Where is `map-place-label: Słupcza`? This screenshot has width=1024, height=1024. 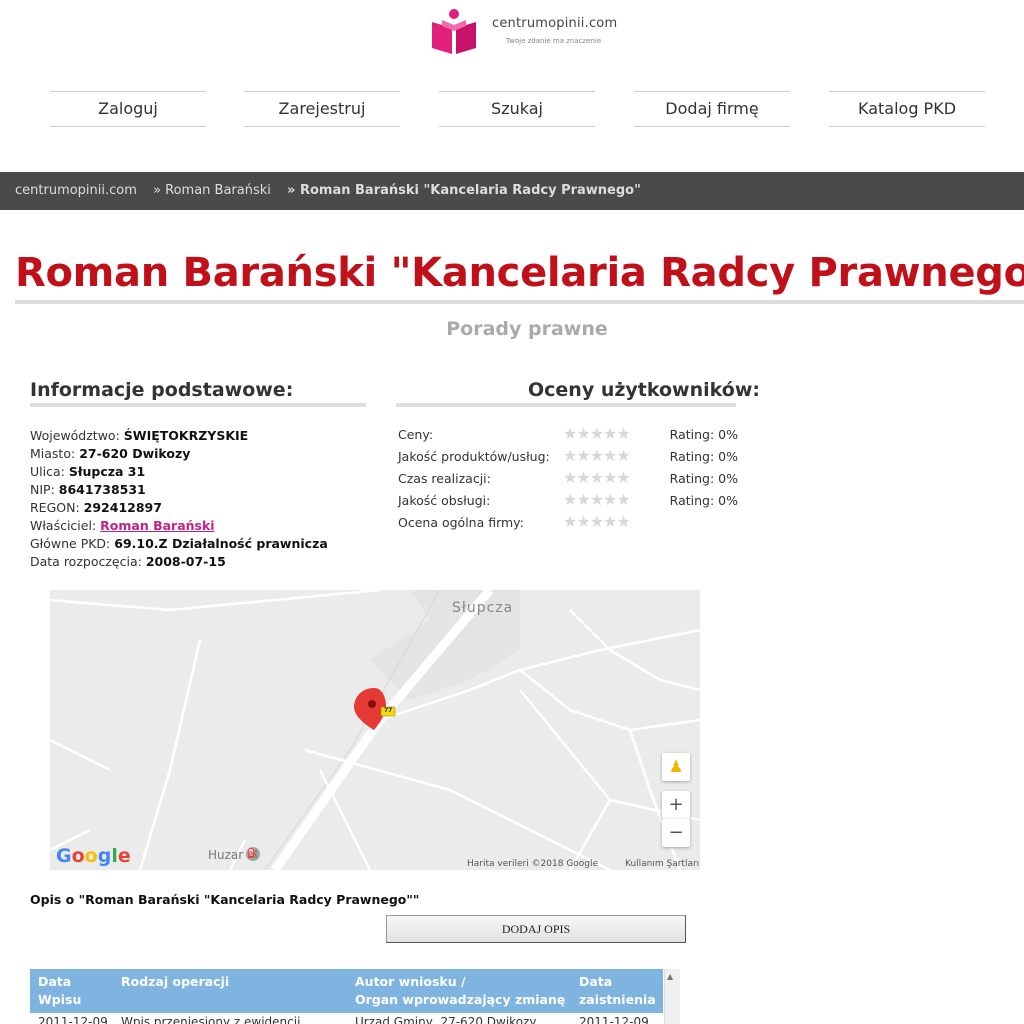
map-place-label: Słupcza is located at coordinates (483, 608).